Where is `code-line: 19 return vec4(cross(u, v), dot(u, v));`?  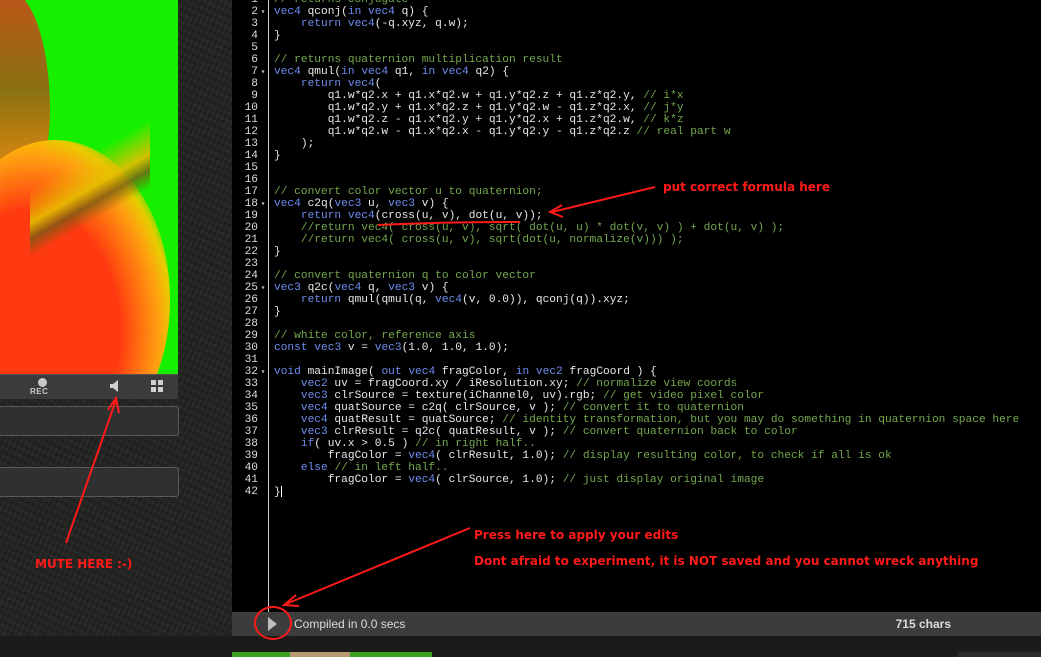 code-line: 19 return vec4(cross(u, v), dot(u, v)); is located at coordinates (636, 216).